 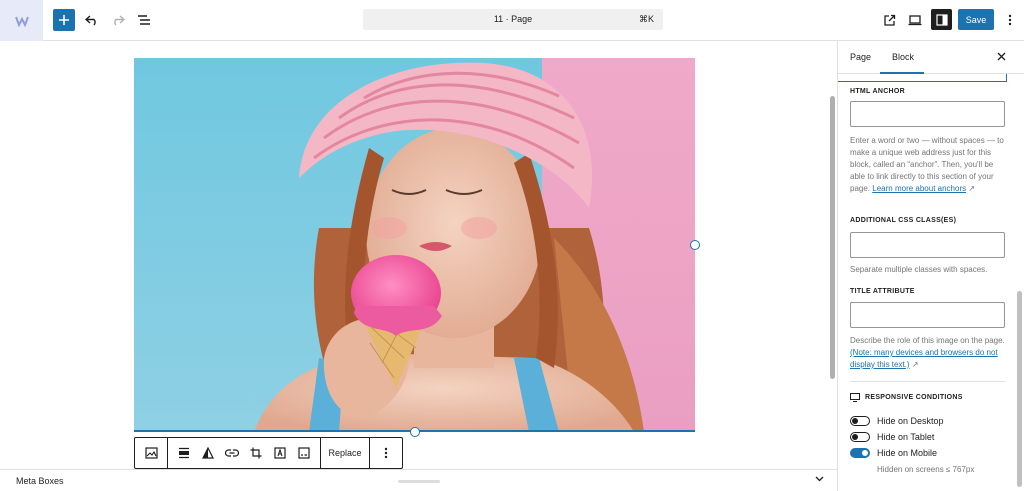 What do you see at coordinates (860, 421) in the screenshot?
I see `hide-desktop-toggle` at bounding box center [860, 421].